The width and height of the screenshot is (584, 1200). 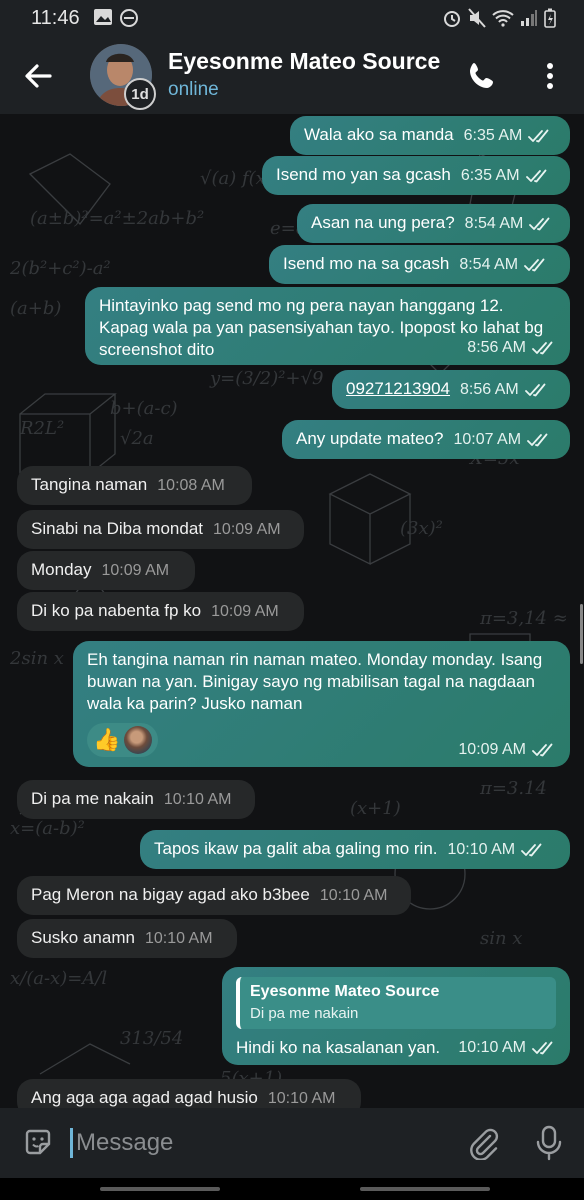 I want to click on message-text: Asan na ung pera?, so click(x=383, y=222).